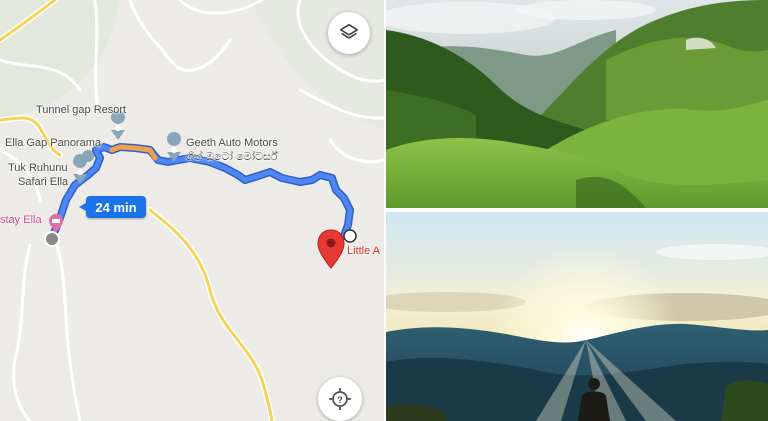 This screenshot has height=421, width=768. What do you see at coordinates (53, 143) in the screenshot?
I see `label-ella-gap: Ella Gap Panorama` at bounding box center [53, 143].